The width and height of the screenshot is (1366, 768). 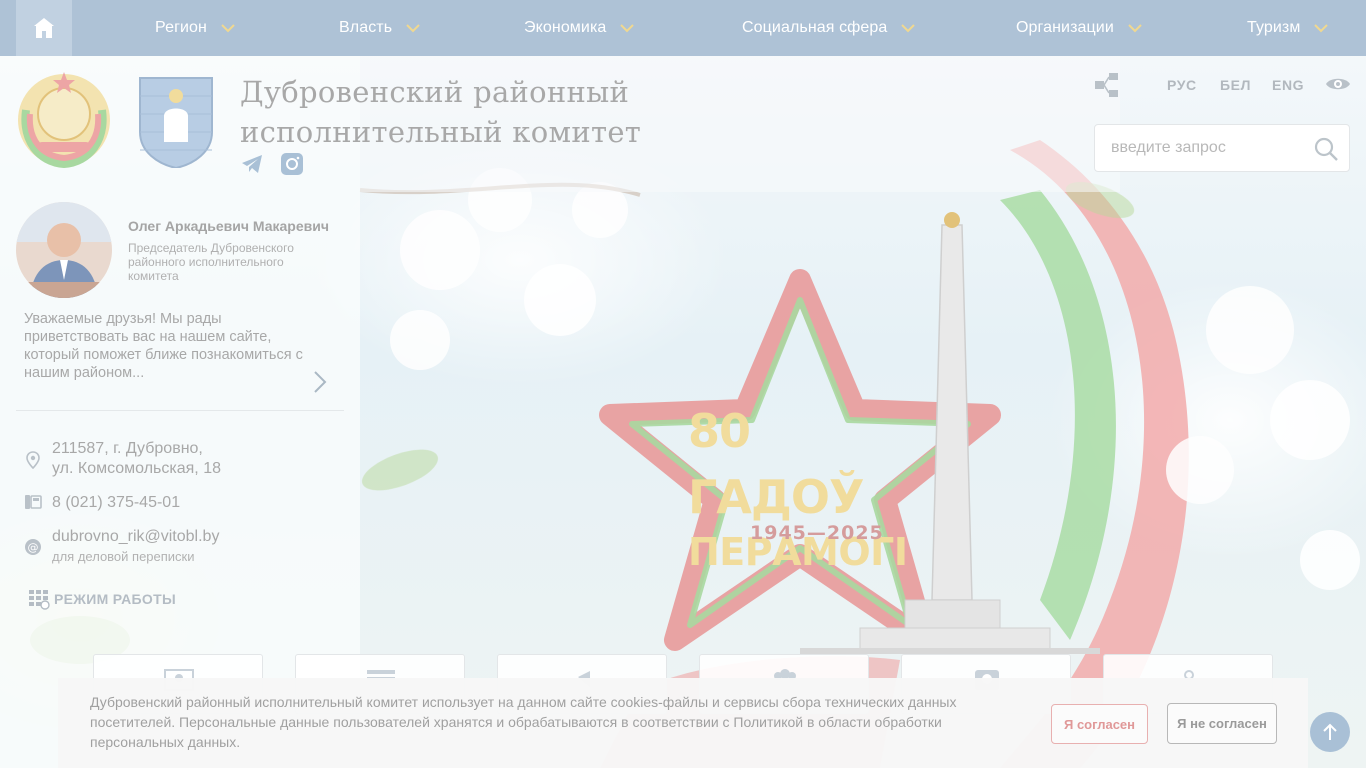 I want to click on email-address: dubrovno_rik@vitobl.by, so click(x=135, y=537).